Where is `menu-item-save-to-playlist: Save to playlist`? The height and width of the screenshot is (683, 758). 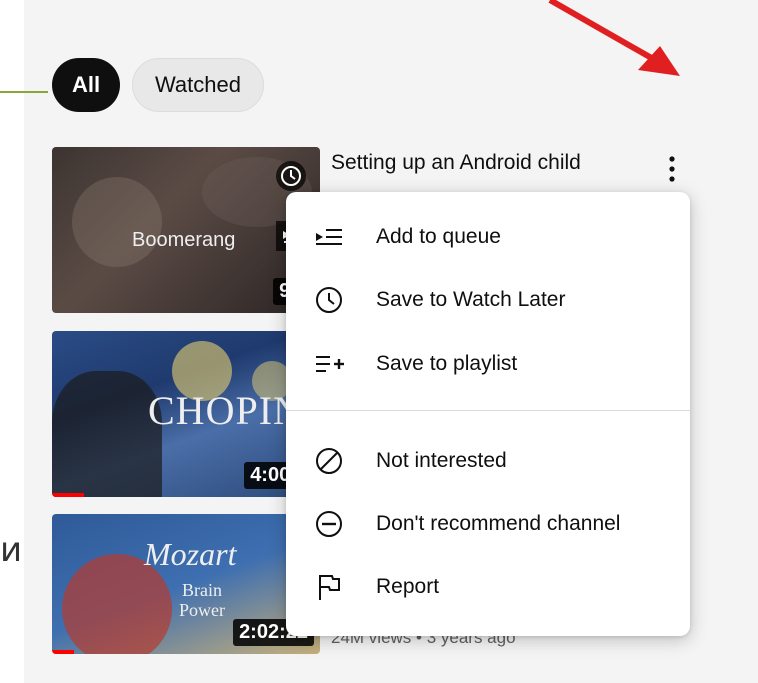
menu-item-save-to-playlist: Save to playlist is located at coordinates (488, 364).